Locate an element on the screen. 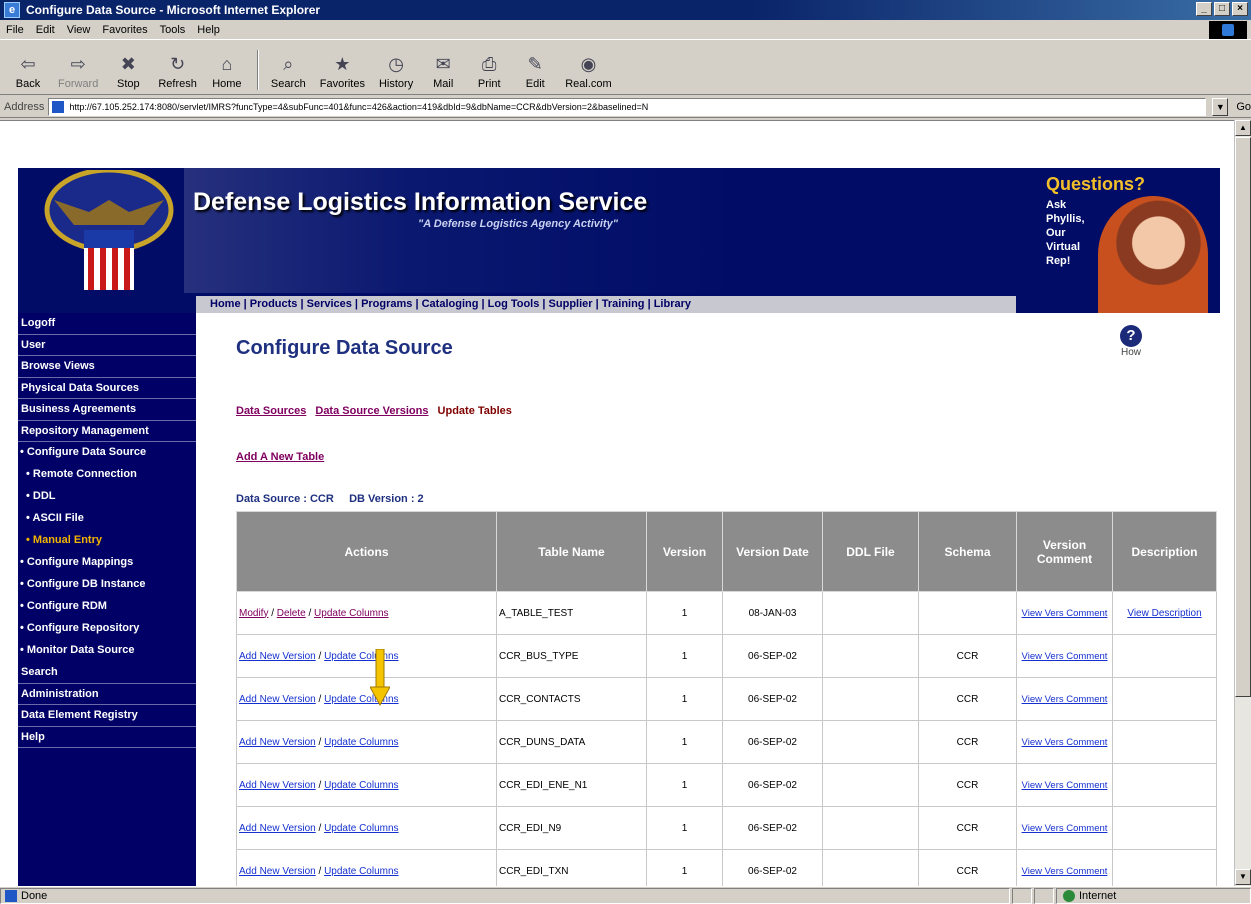 The height and width of the screenshot is (904, 1251). address-dropdown-button: ▼ is located at coordinates (1220, 106).